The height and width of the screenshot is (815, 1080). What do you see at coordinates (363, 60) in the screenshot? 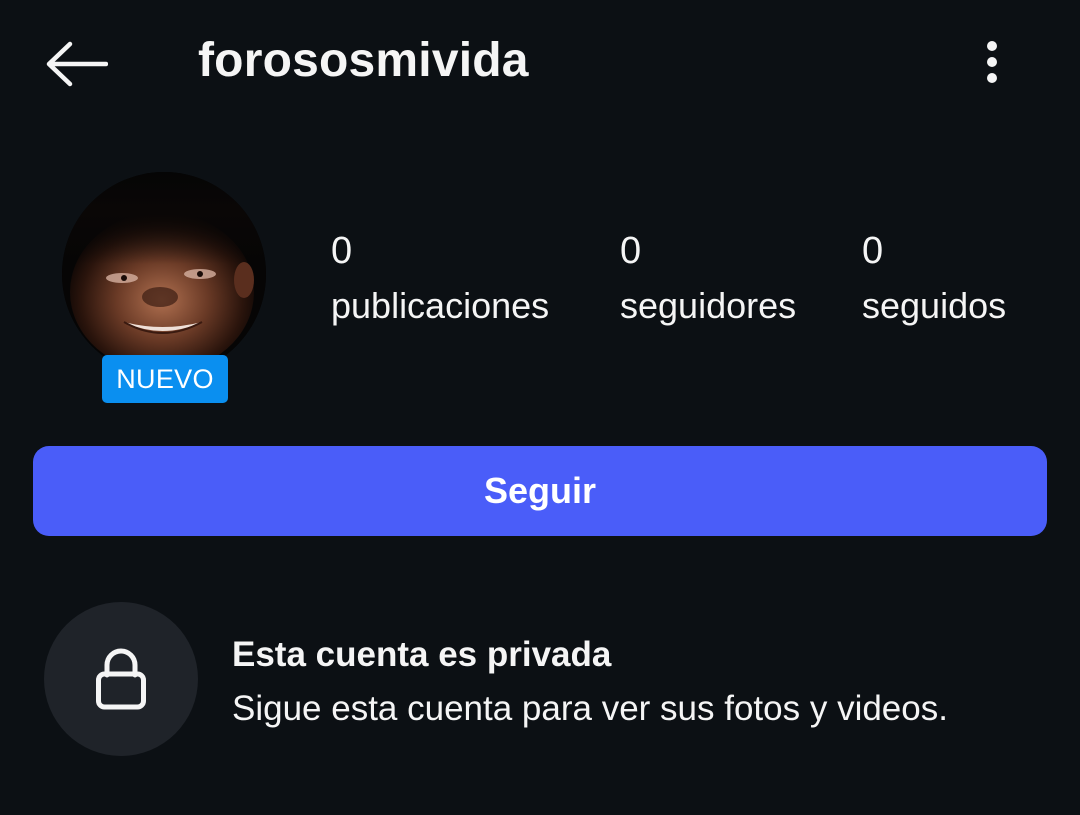
I see `profile-username: forososmivida` at bounding box center [363, 60].